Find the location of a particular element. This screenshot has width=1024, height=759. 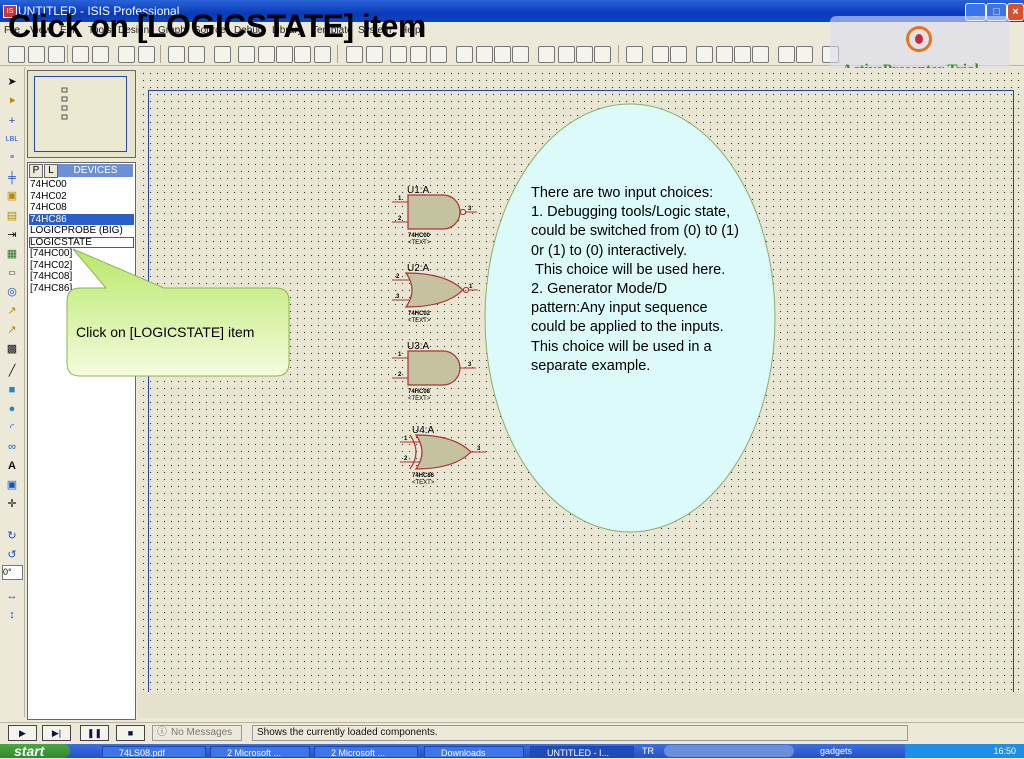

library-manager-button: L is located at coordinates (51, 171).